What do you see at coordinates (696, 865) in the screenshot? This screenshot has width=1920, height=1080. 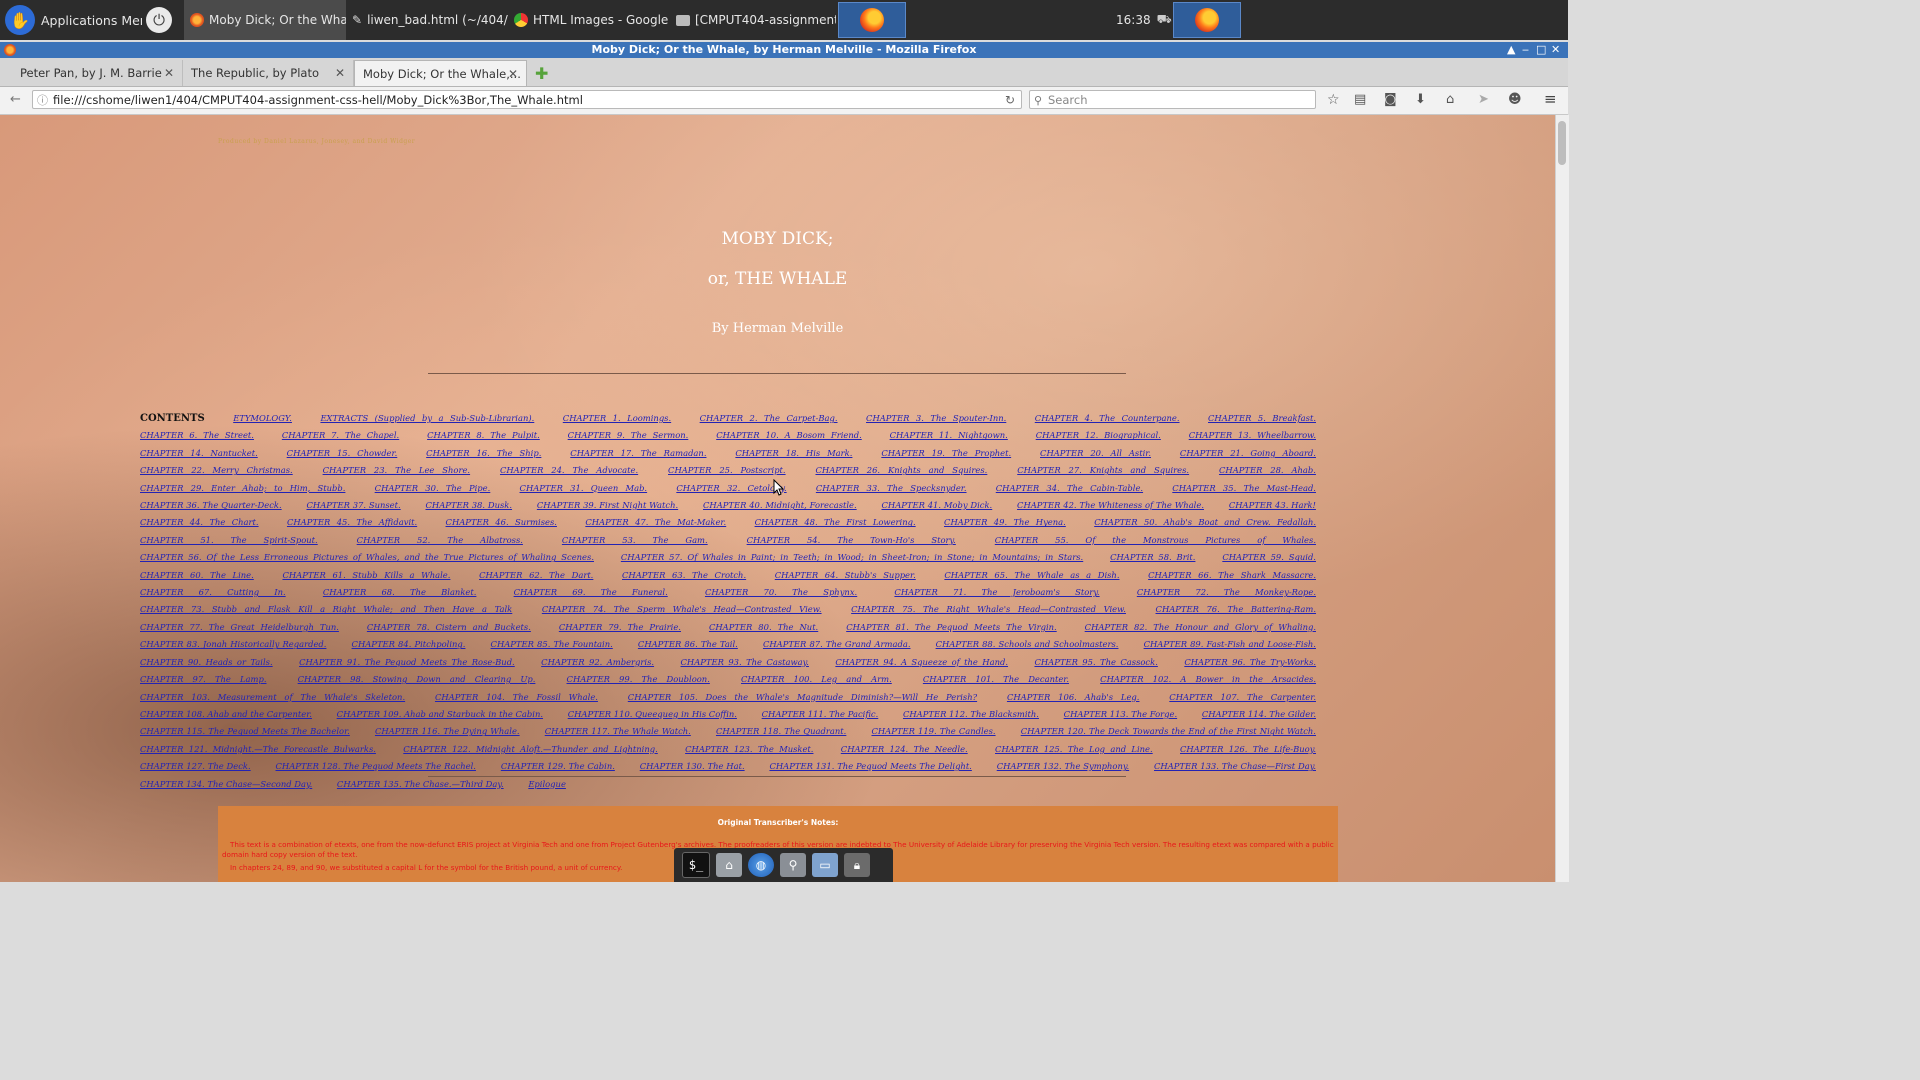 I see `terminal-icon: $_` at bounding box center [696, 865].